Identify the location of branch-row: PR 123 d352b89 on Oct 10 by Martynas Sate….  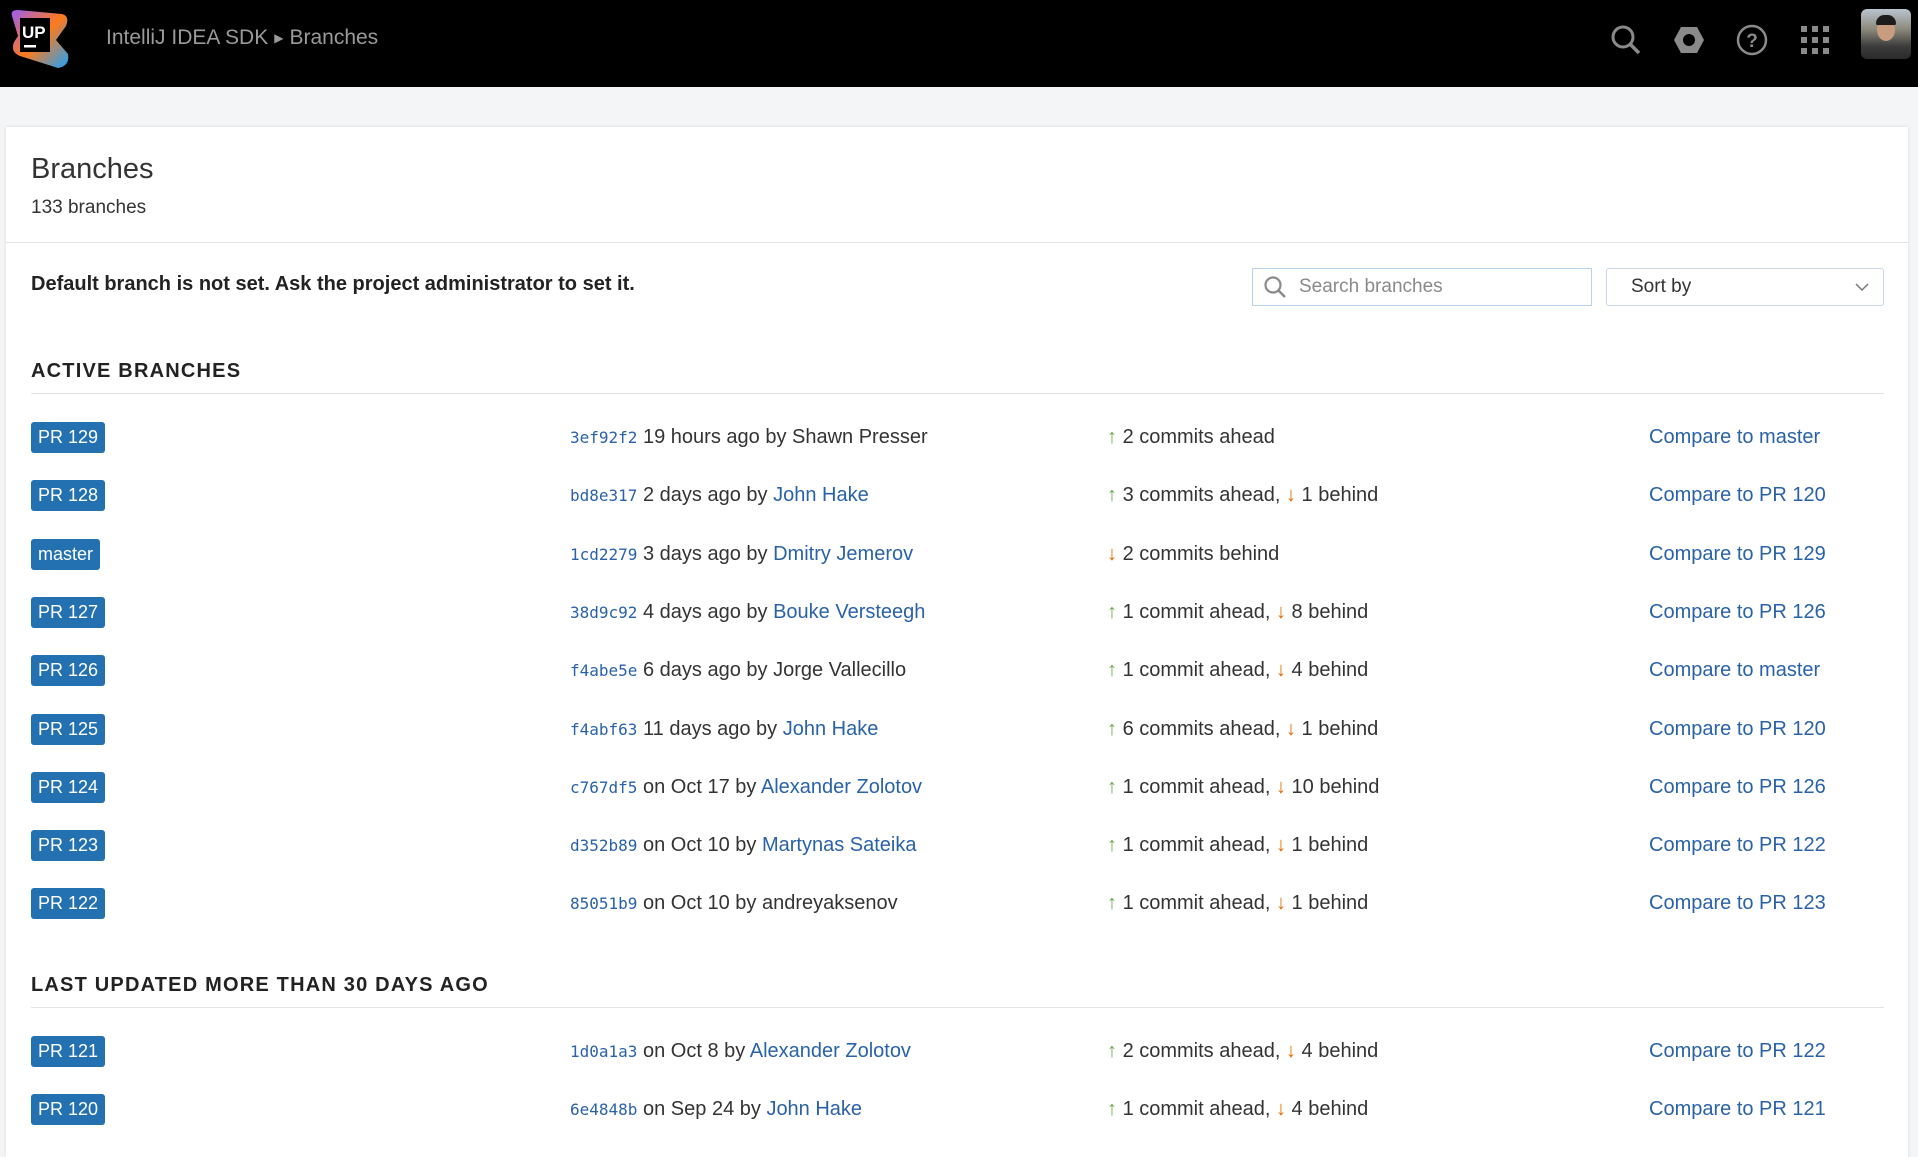
(957, 846).